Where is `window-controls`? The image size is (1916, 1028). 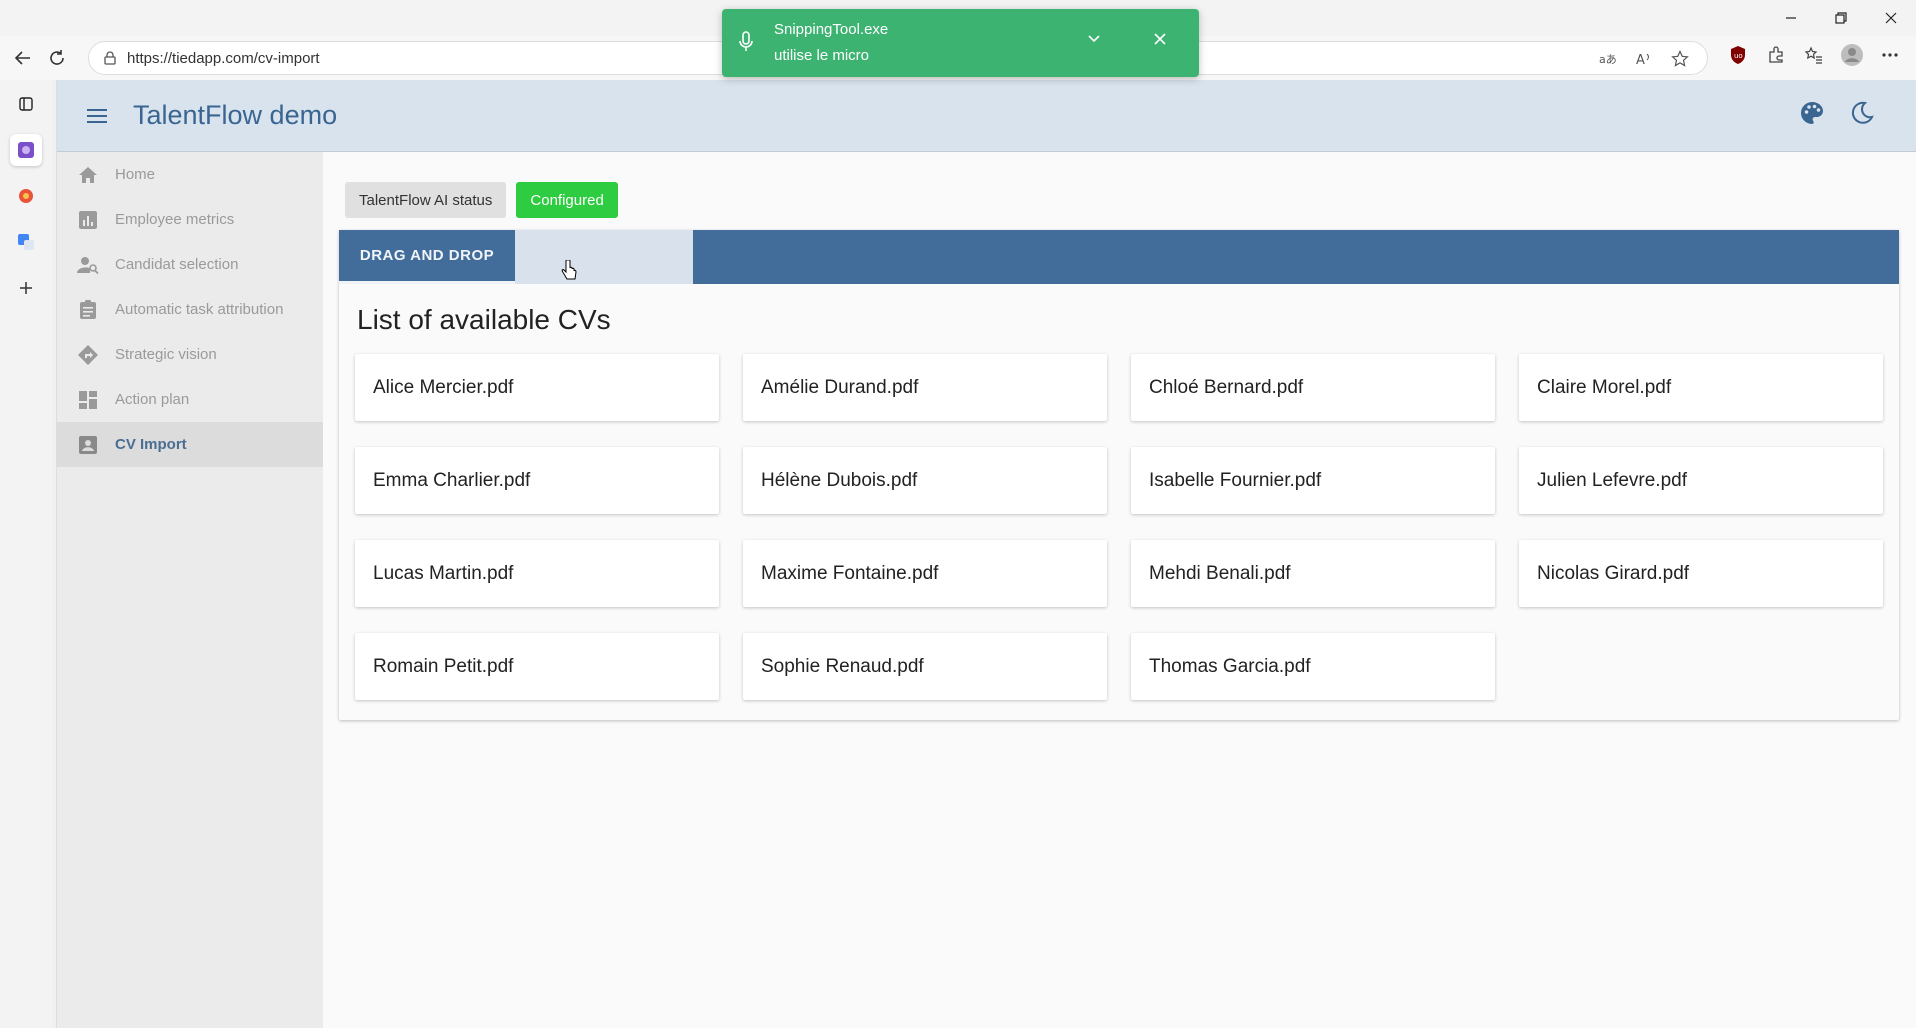
window-controls is located at coordinates (1841, 18).